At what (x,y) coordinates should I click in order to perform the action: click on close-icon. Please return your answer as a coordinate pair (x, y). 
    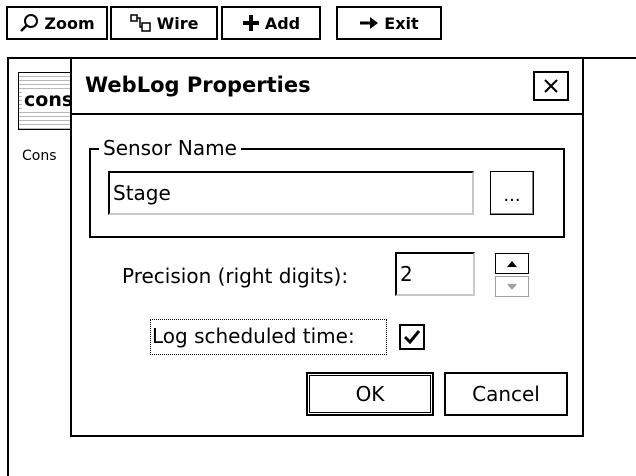
    Looking at the image, I should click on (551, 86).